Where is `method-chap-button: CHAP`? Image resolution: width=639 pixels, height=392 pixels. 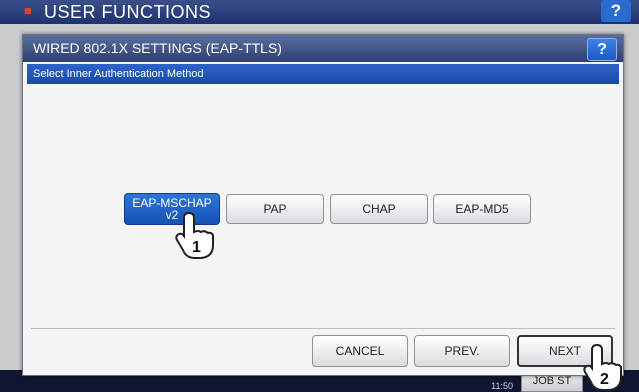 method-chap-button: CHAP is located at coordinates (379, 209).